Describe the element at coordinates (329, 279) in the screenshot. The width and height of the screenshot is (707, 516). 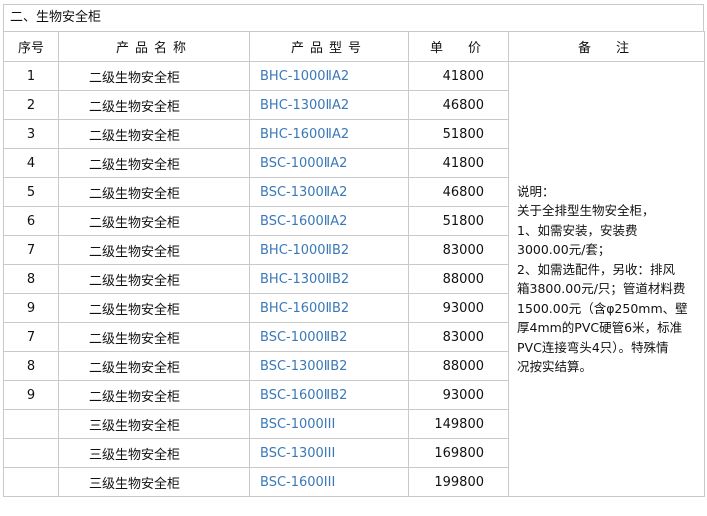
I see `row-product-model: BHC-1300ⅡB2` at that location.